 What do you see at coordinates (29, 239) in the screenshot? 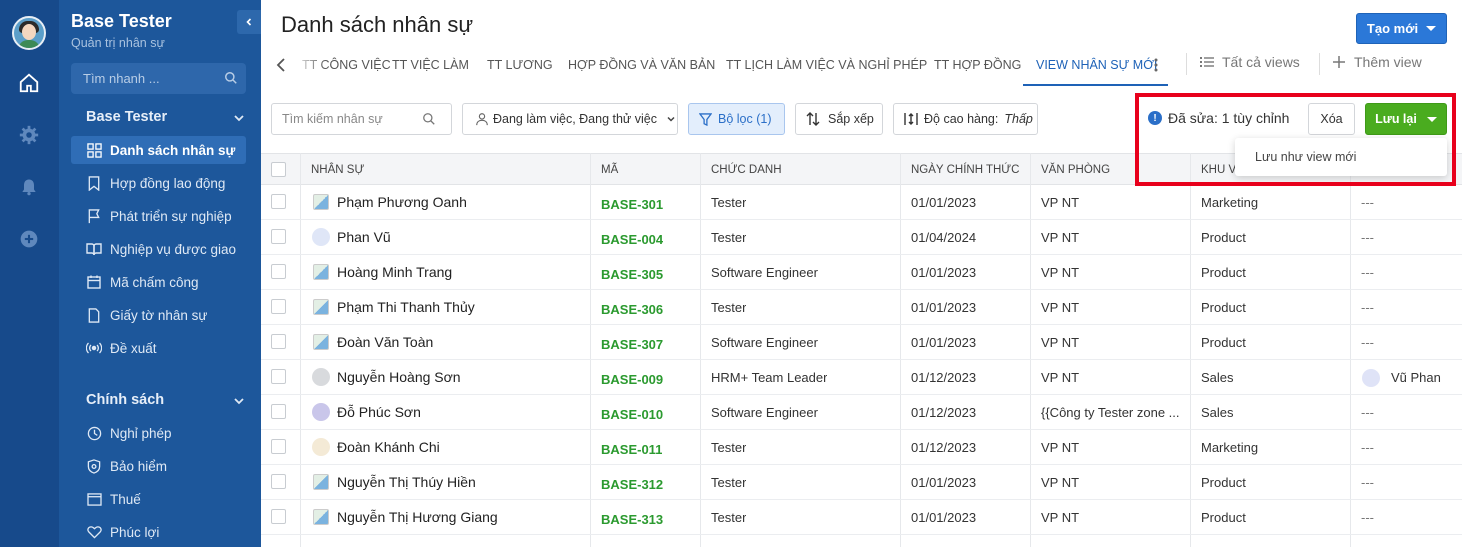
I see `add-circle-icon` at bounding box center [29, 239].